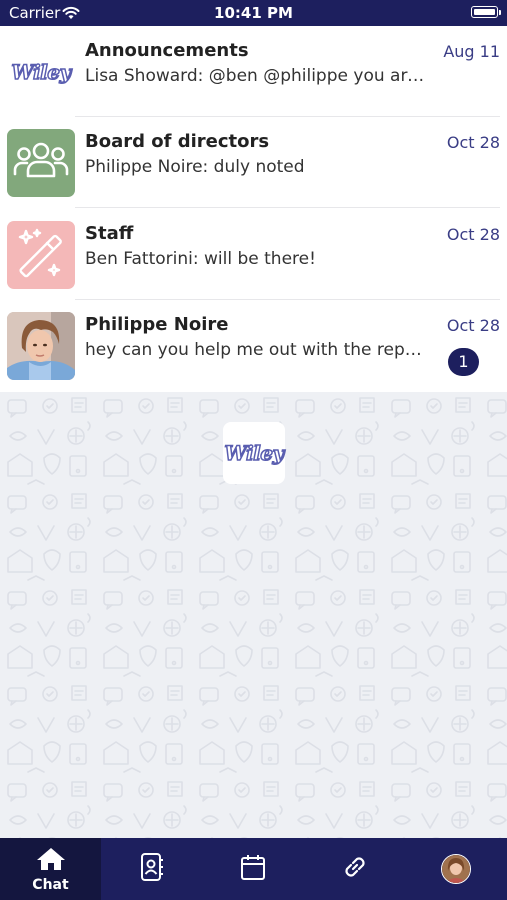 The height and width of the screenshot is (900, 507). I want to click on tab-links, so click(354, 869).